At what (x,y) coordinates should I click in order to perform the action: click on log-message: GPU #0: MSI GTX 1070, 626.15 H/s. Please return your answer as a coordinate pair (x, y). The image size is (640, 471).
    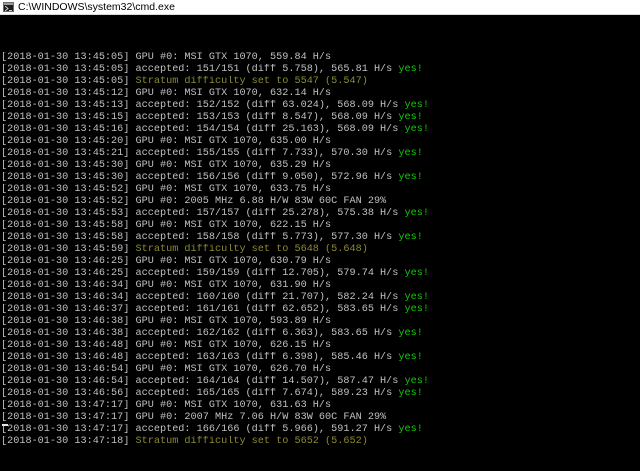
    Looking at the image, I should click on (233, 345).